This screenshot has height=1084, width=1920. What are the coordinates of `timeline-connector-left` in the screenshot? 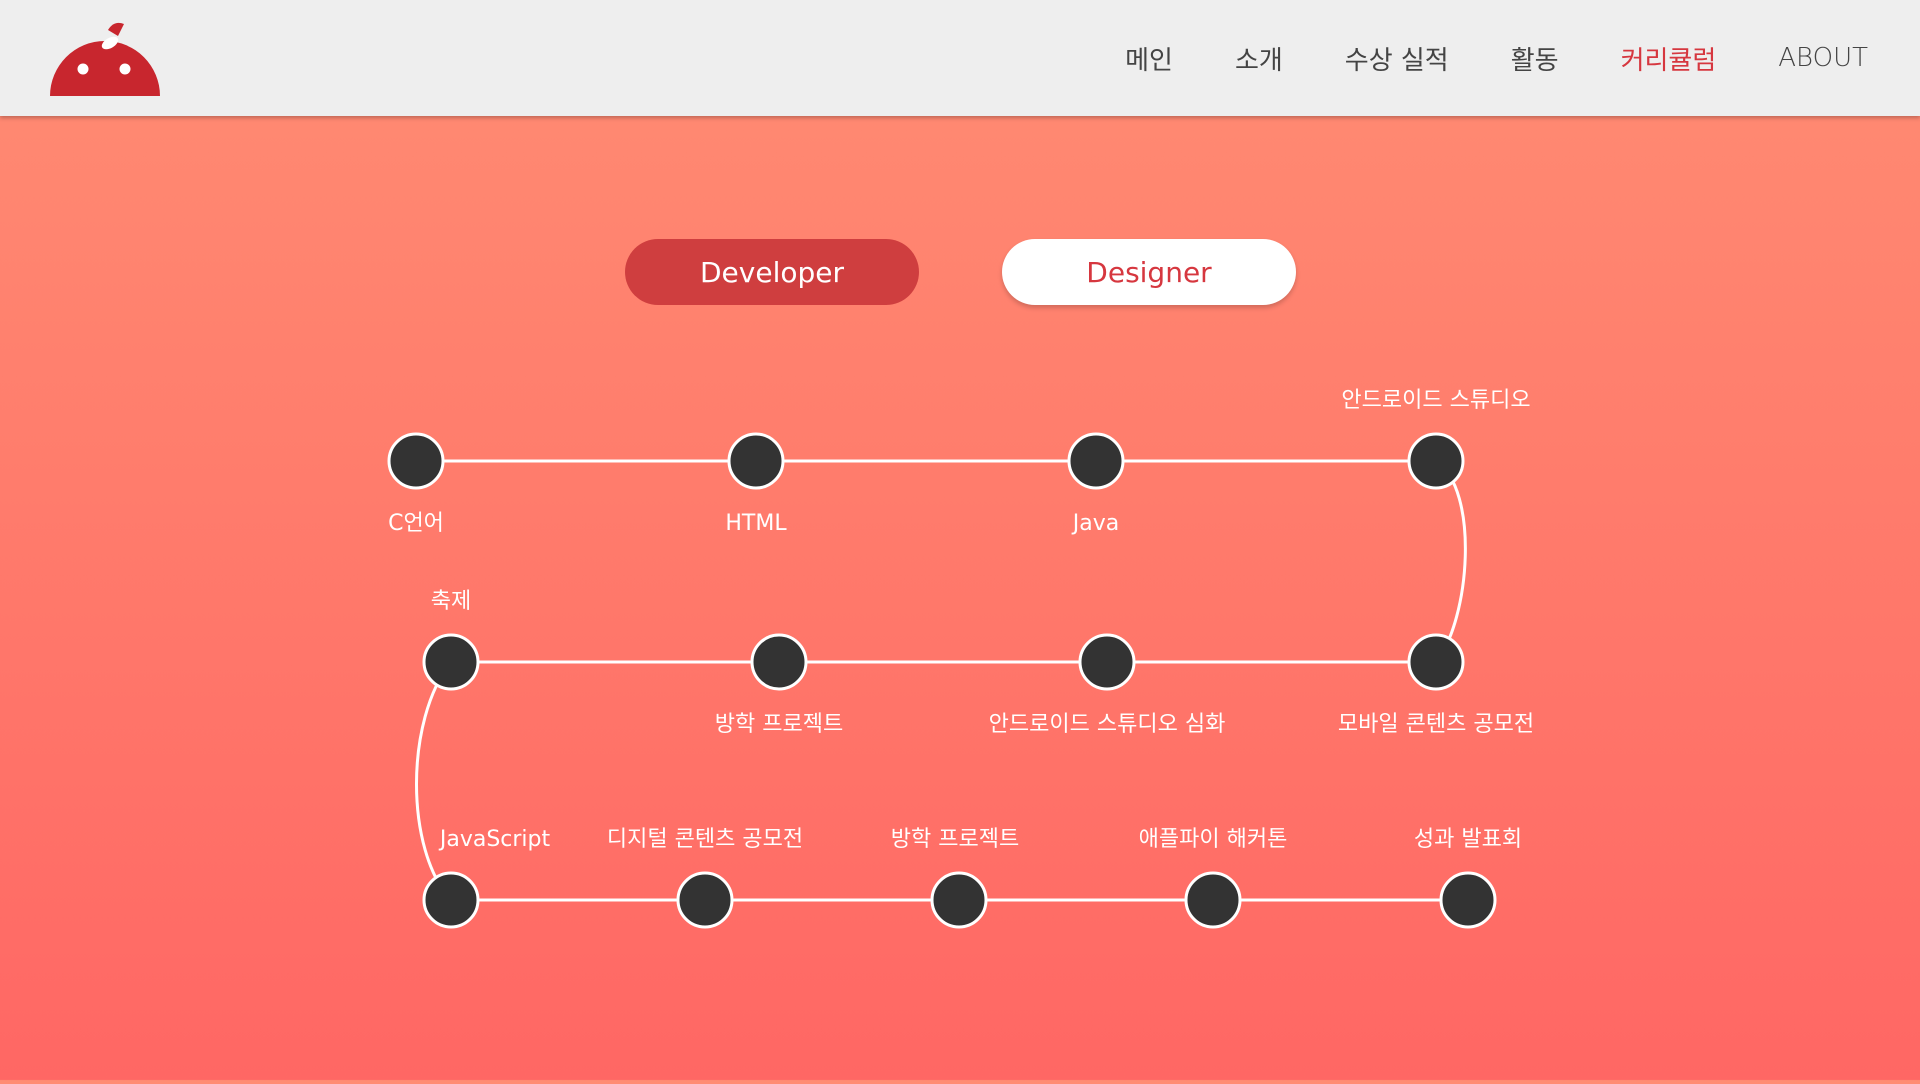 It's located at (434, 781).